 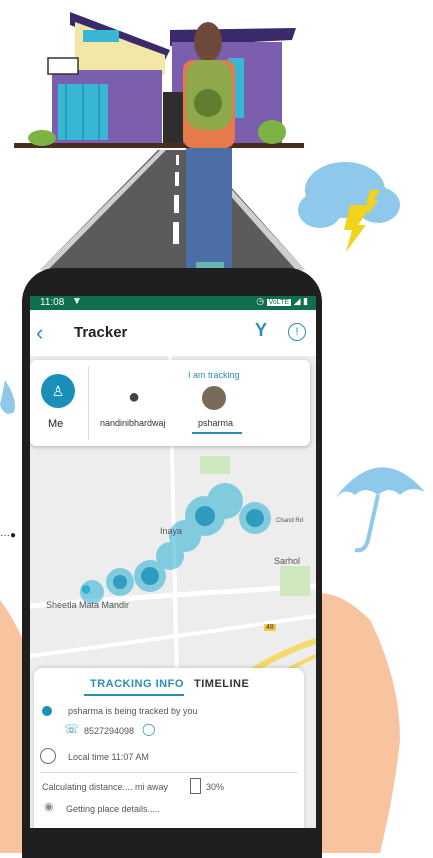 I want to click on me-label: Me, so click(x=56, y=424).